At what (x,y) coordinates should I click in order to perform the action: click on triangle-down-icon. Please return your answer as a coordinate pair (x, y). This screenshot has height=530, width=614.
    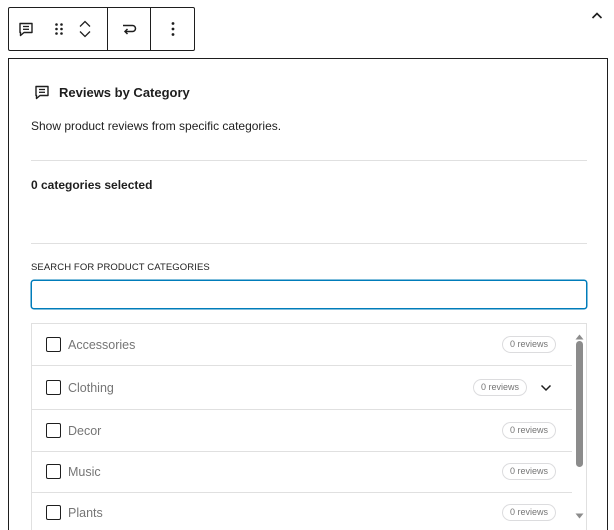
    Looking at the image, I should click on (579, 516).